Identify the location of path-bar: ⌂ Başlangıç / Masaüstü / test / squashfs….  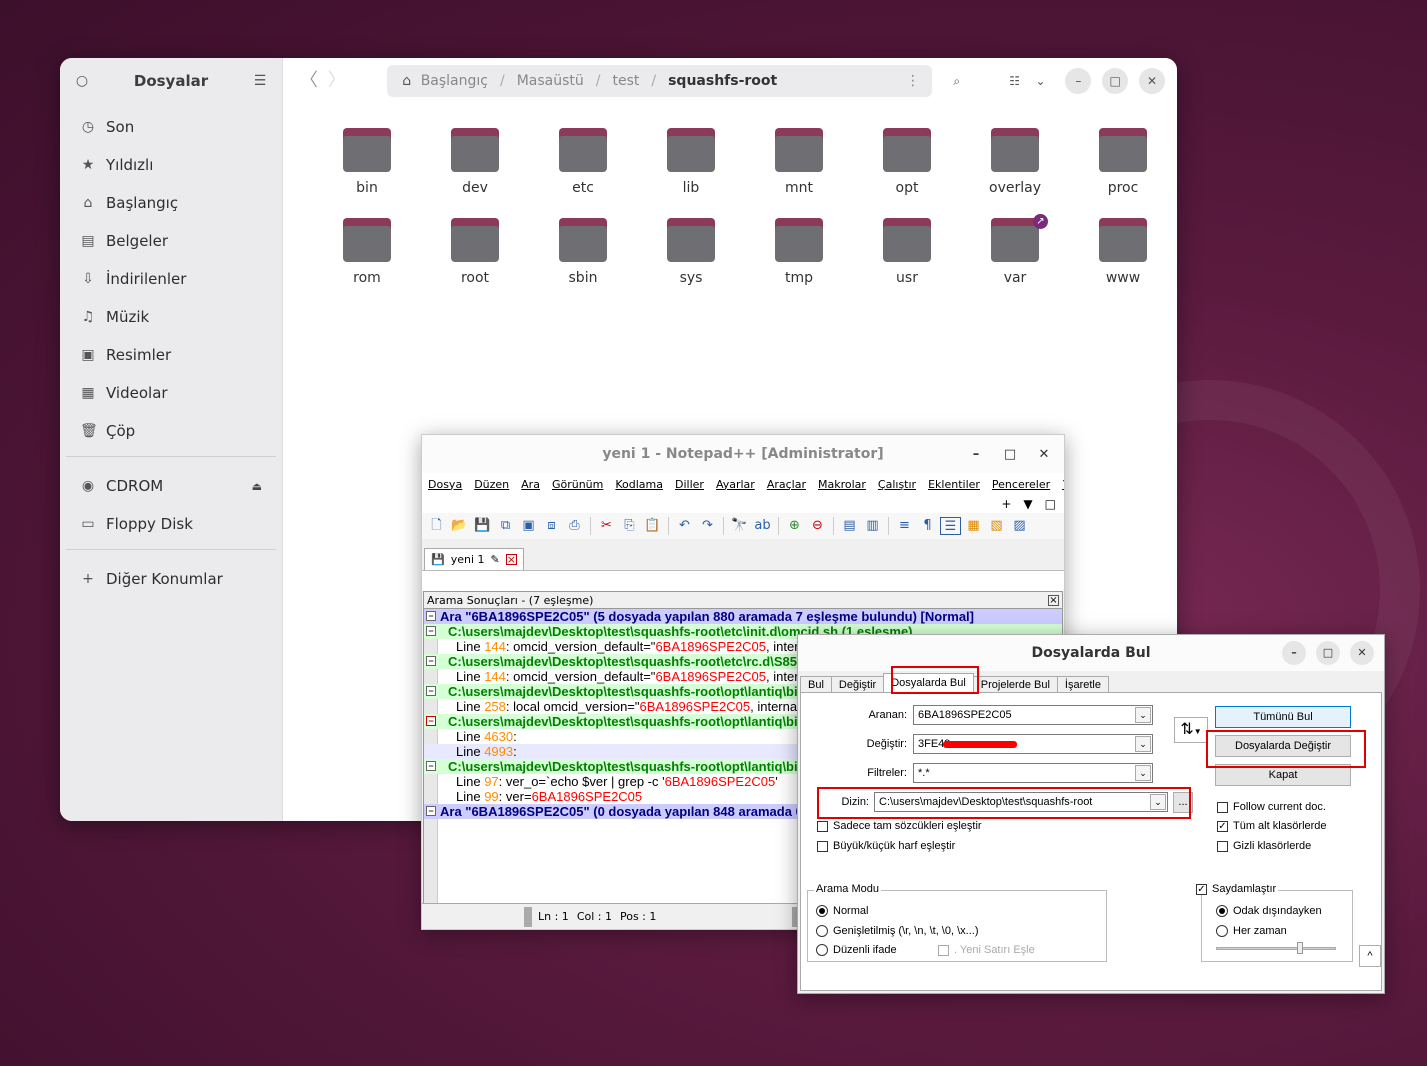
(659, 81).